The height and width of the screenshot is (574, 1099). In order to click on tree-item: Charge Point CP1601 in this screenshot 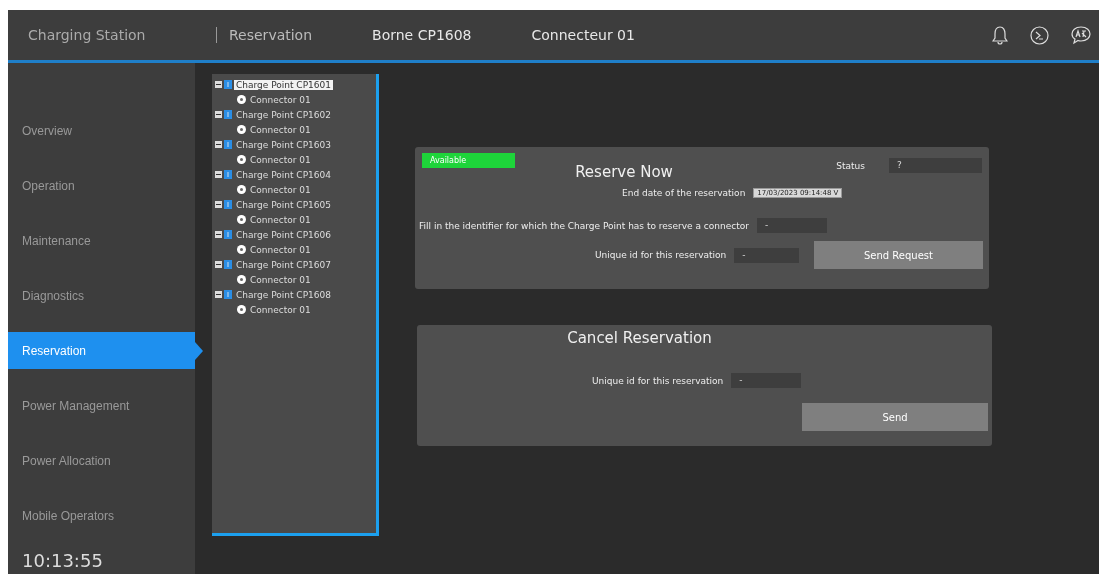, I will do `click(283, 84)`.